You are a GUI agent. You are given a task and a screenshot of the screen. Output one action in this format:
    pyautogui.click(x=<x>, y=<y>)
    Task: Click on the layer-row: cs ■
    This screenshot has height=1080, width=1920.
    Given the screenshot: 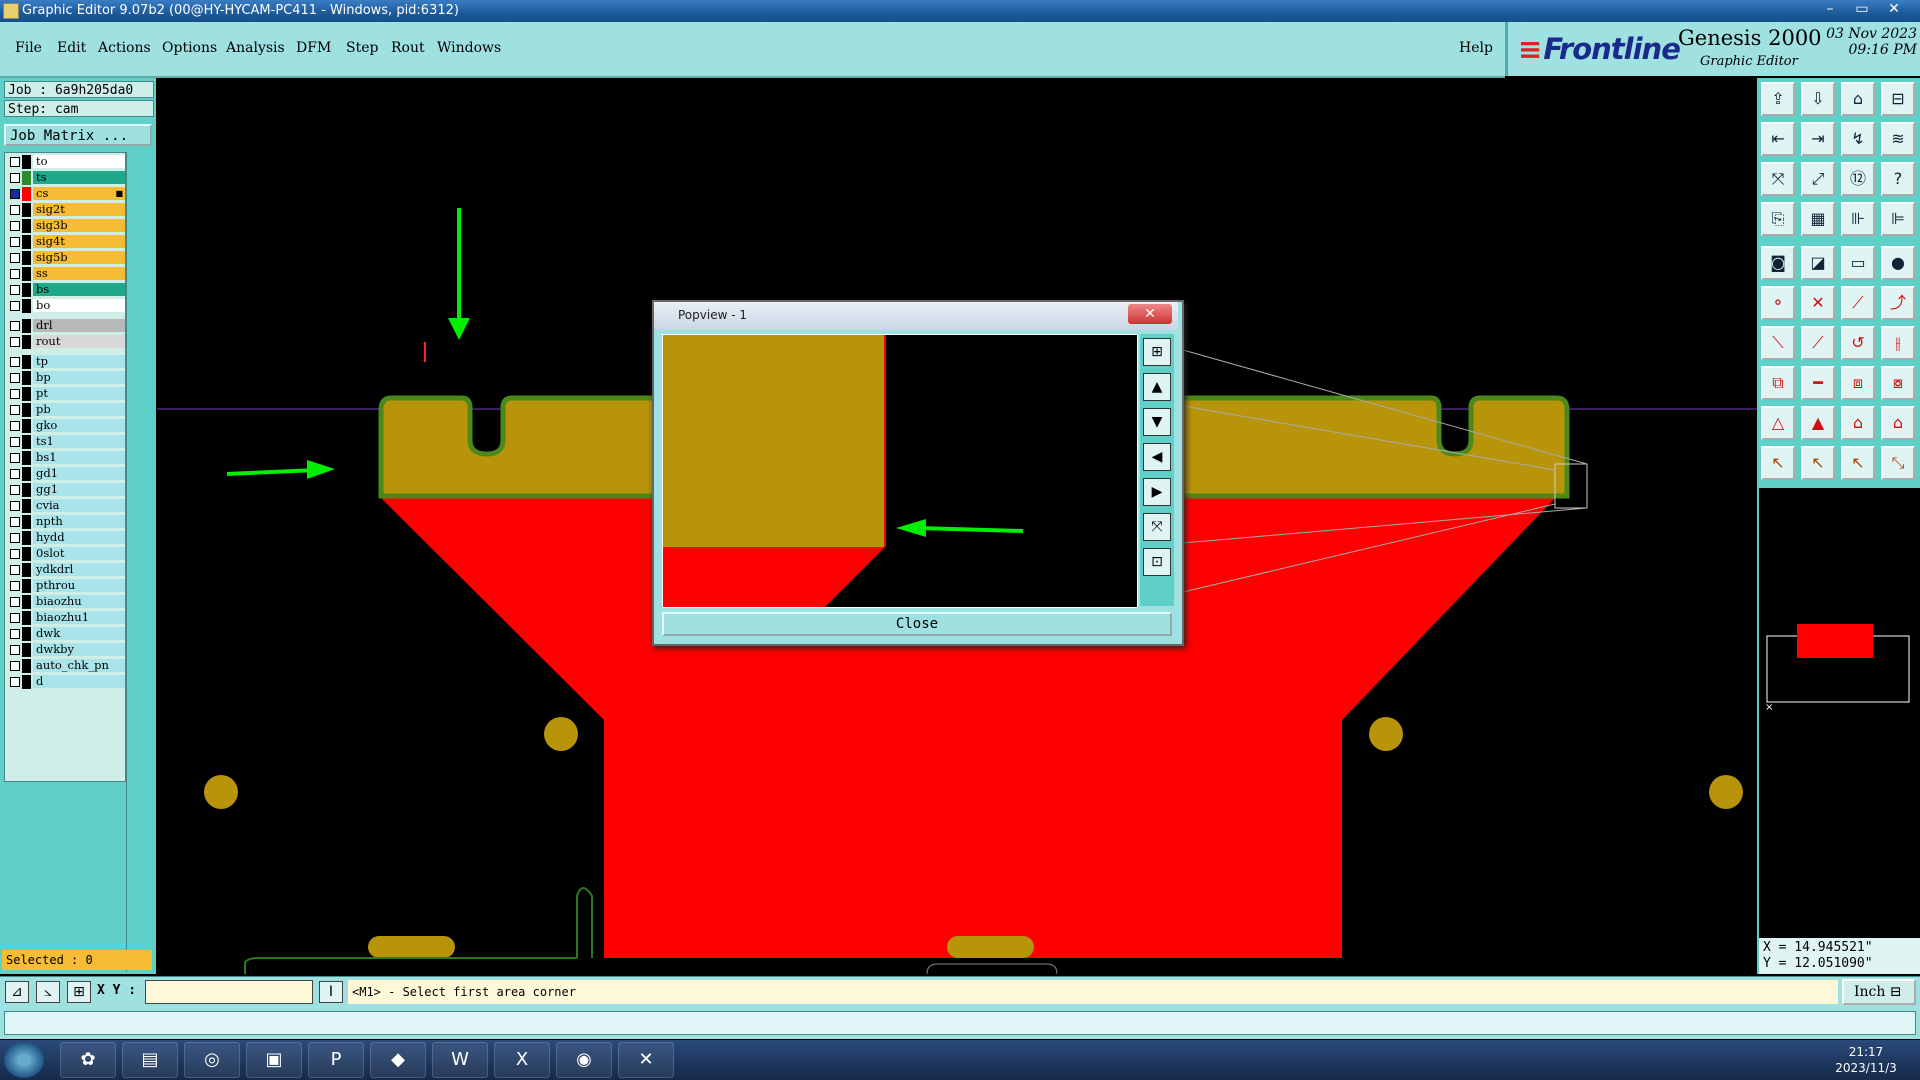 What is the action you would take?
    pyautogui.click(x=66, y=194)
    